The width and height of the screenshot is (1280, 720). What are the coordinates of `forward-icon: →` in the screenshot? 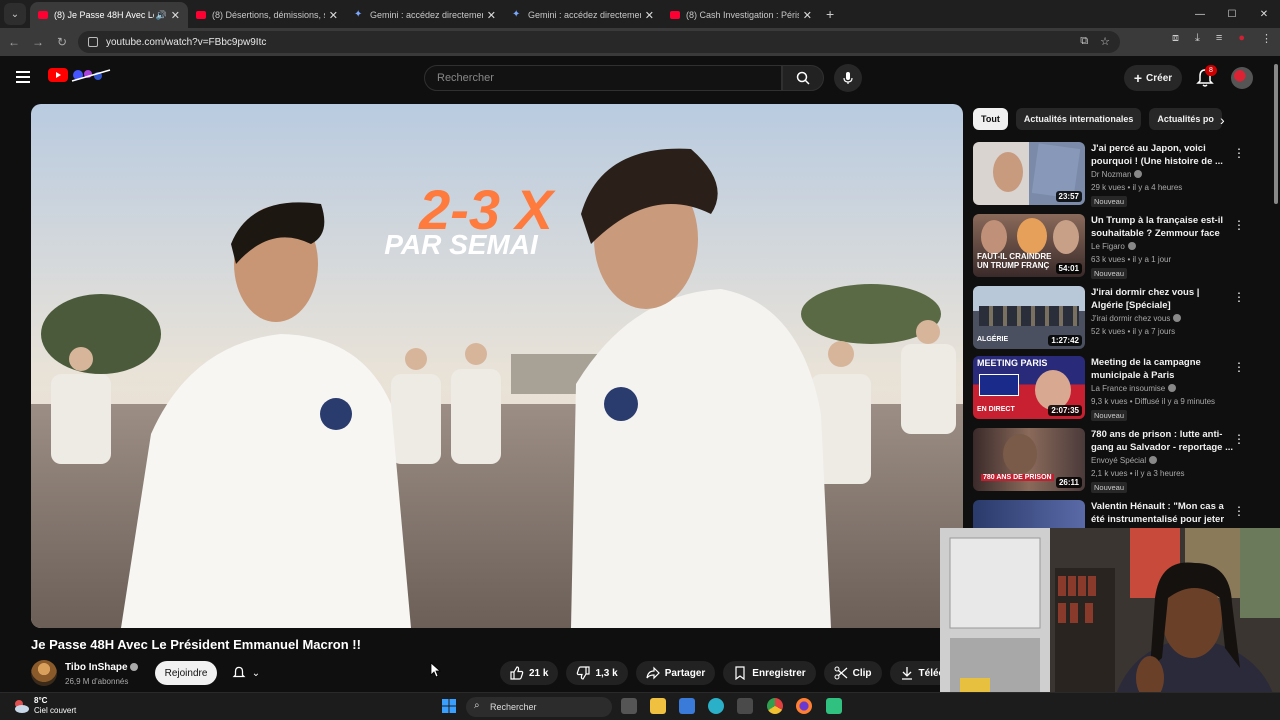 It's located at (38, 42).